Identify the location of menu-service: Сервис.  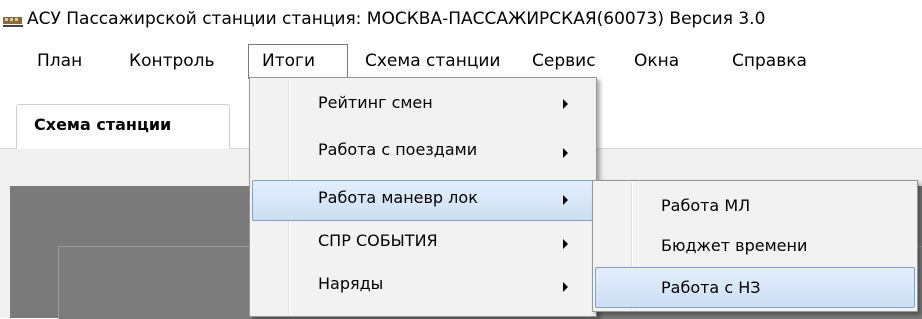
(564, 61).